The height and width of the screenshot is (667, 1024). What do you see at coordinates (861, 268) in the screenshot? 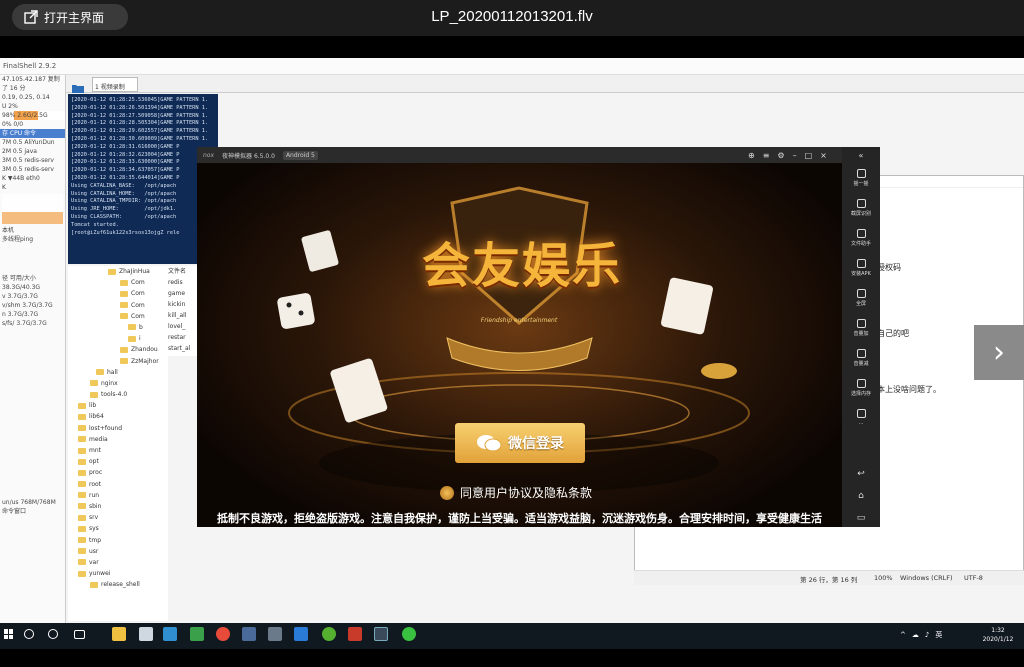
I see `emulator-side-button: 安装APK` at bounding box center [861, 268].